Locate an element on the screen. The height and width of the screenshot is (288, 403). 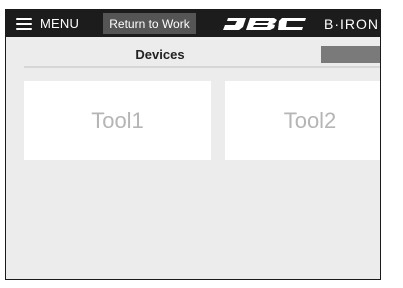
return-to-work-button: Return to Work is located at coordinates (149, 23).